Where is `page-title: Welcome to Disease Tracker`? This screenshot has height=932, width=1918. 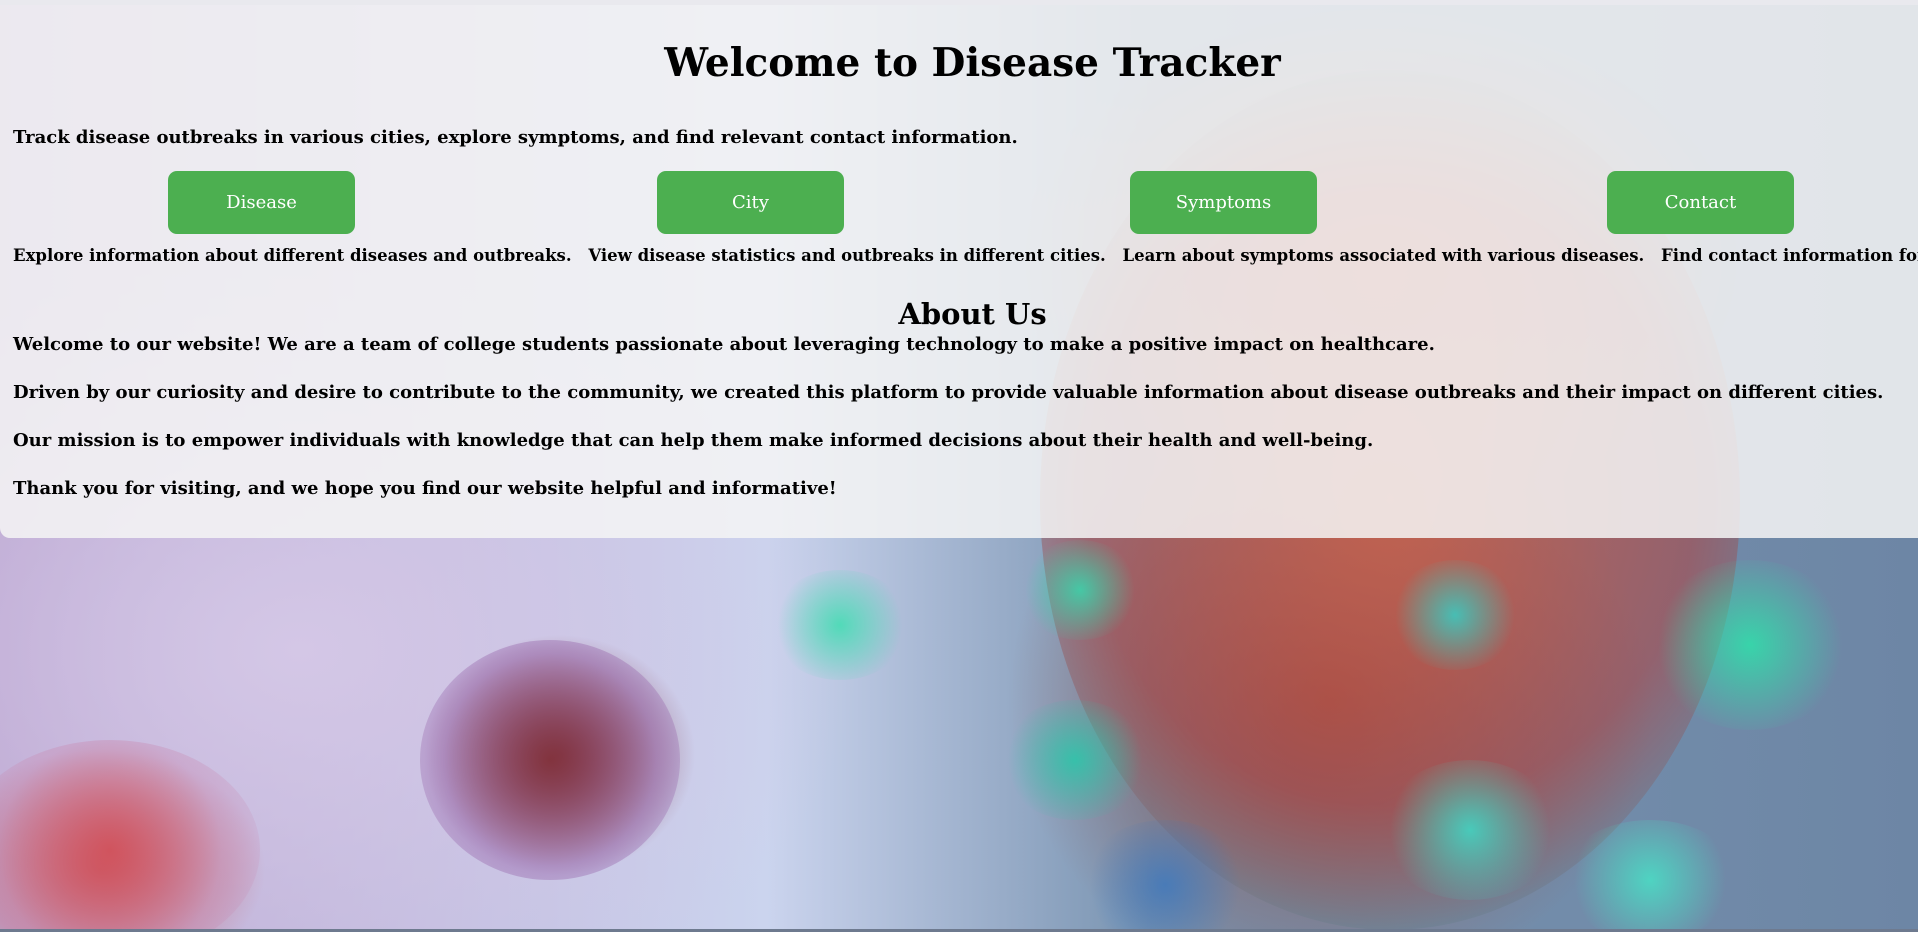
page-title: Welcome to Disease Tracker is located at coordinates (972, 63).